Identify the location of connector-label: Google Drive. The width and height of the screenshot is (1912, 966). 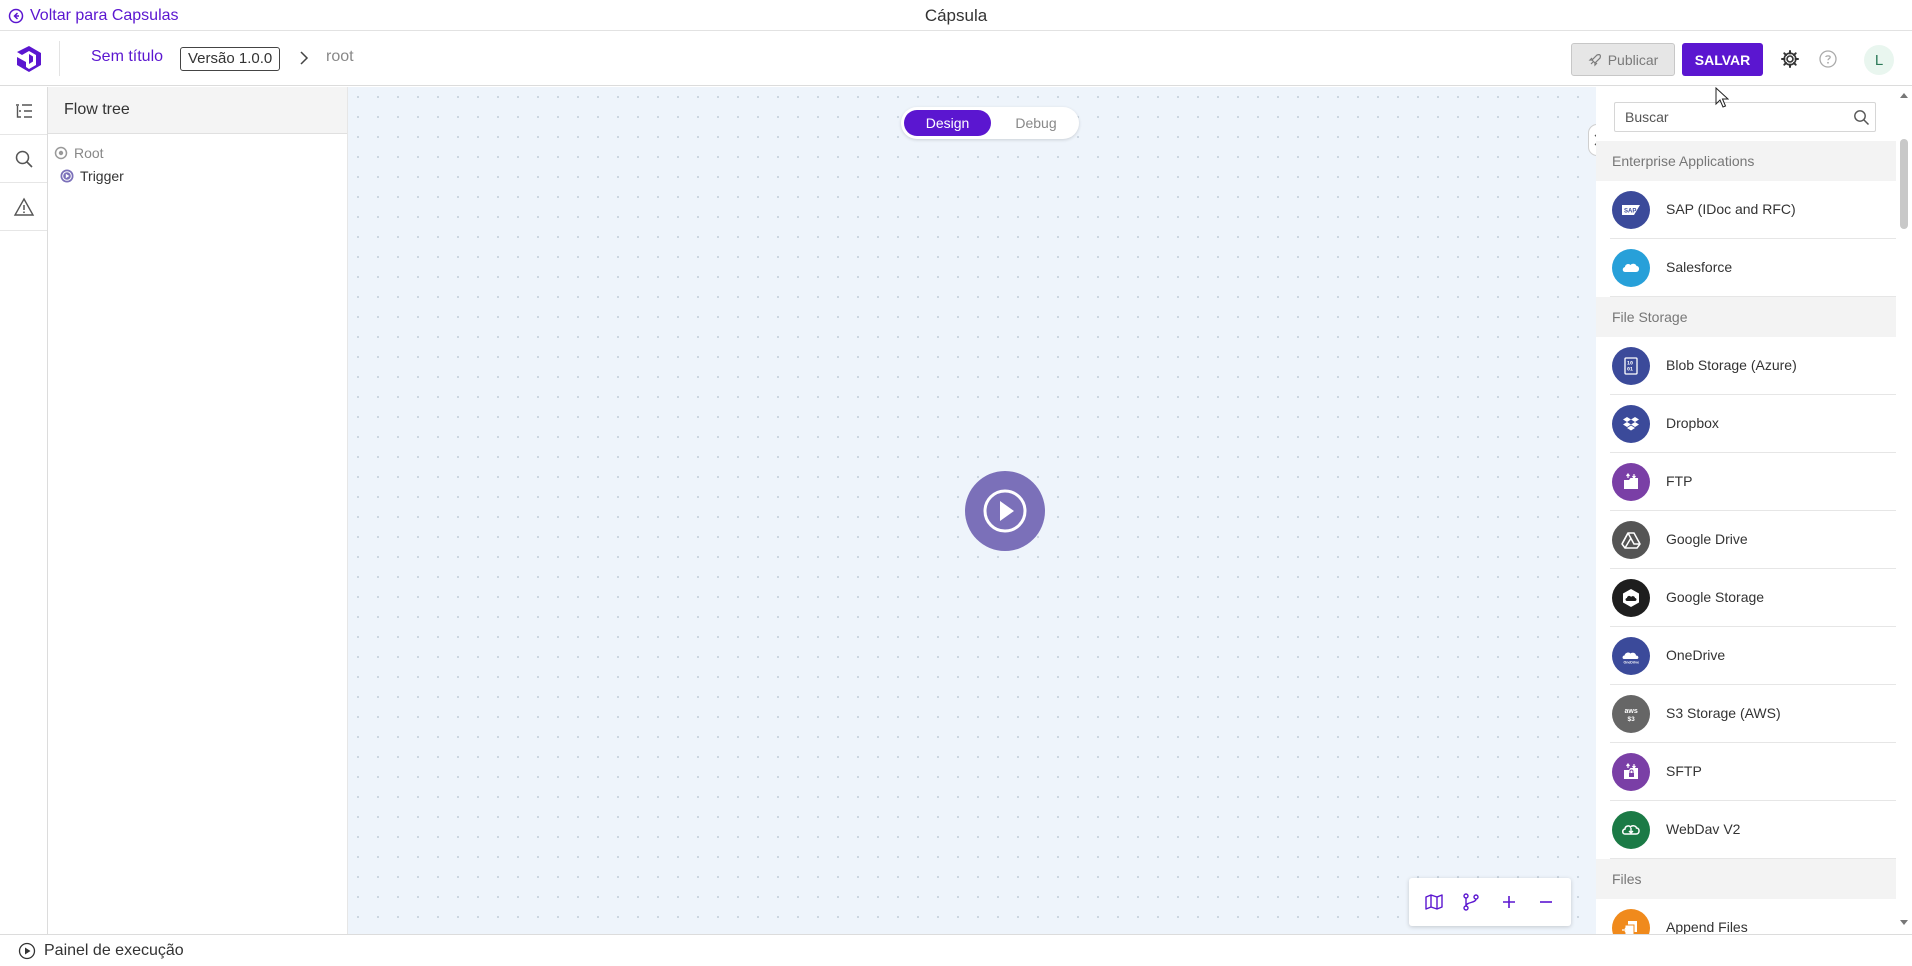
(1707, 539).